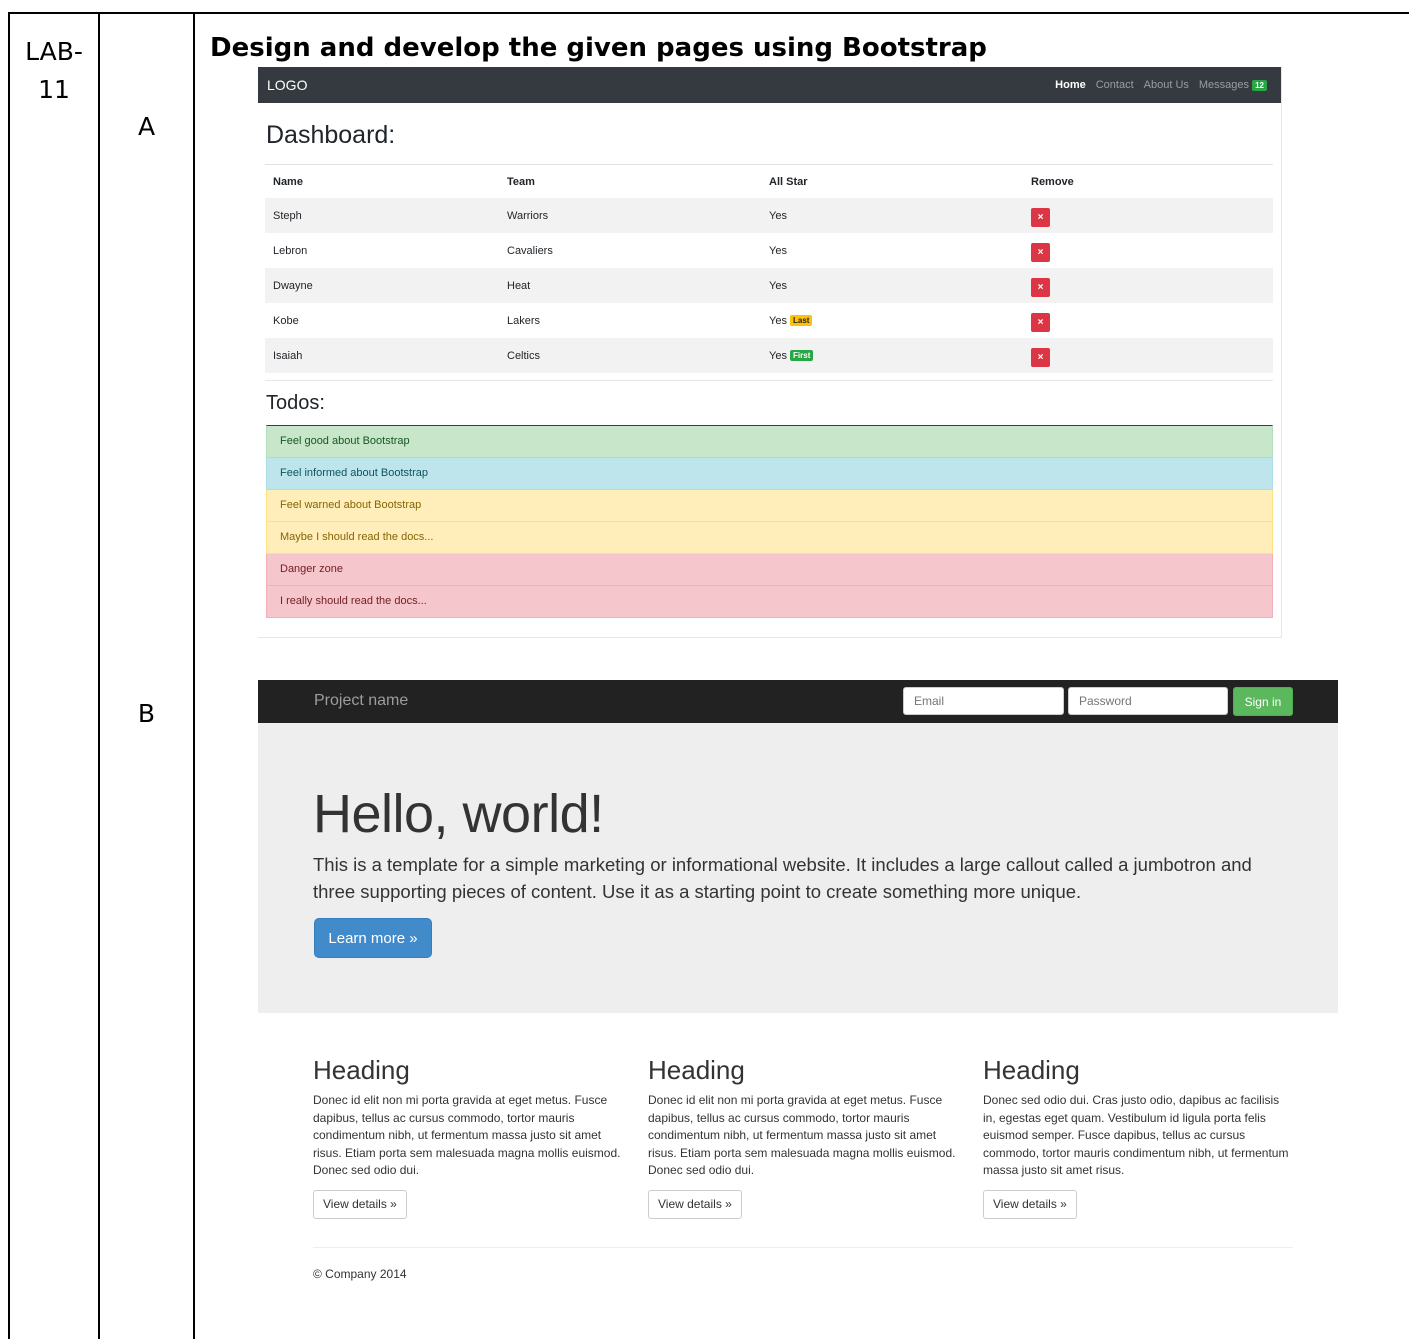 The height and width of the screenshot is (1339, 1409). Describe the element at coordinates (146, 126) in the screenshot. I see `part-a-label: A` at that location.